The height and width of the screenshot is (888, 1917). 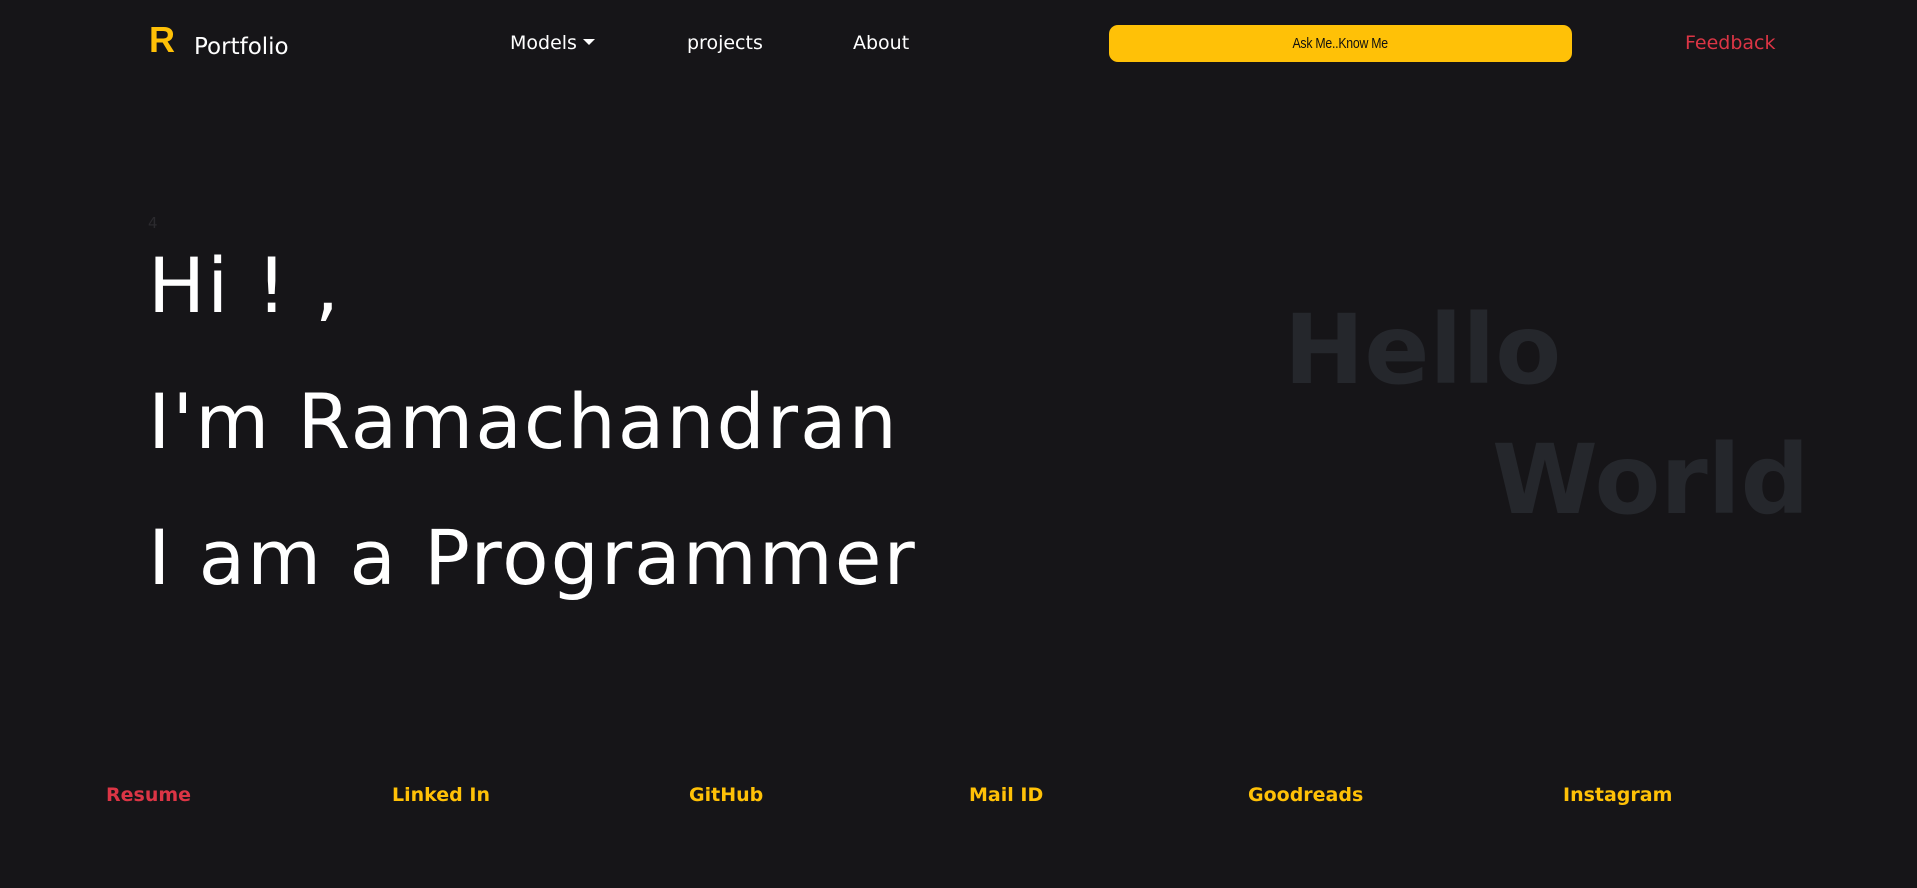 I want to click on linkedin-link: Linked In, so click(x=441, y=795).